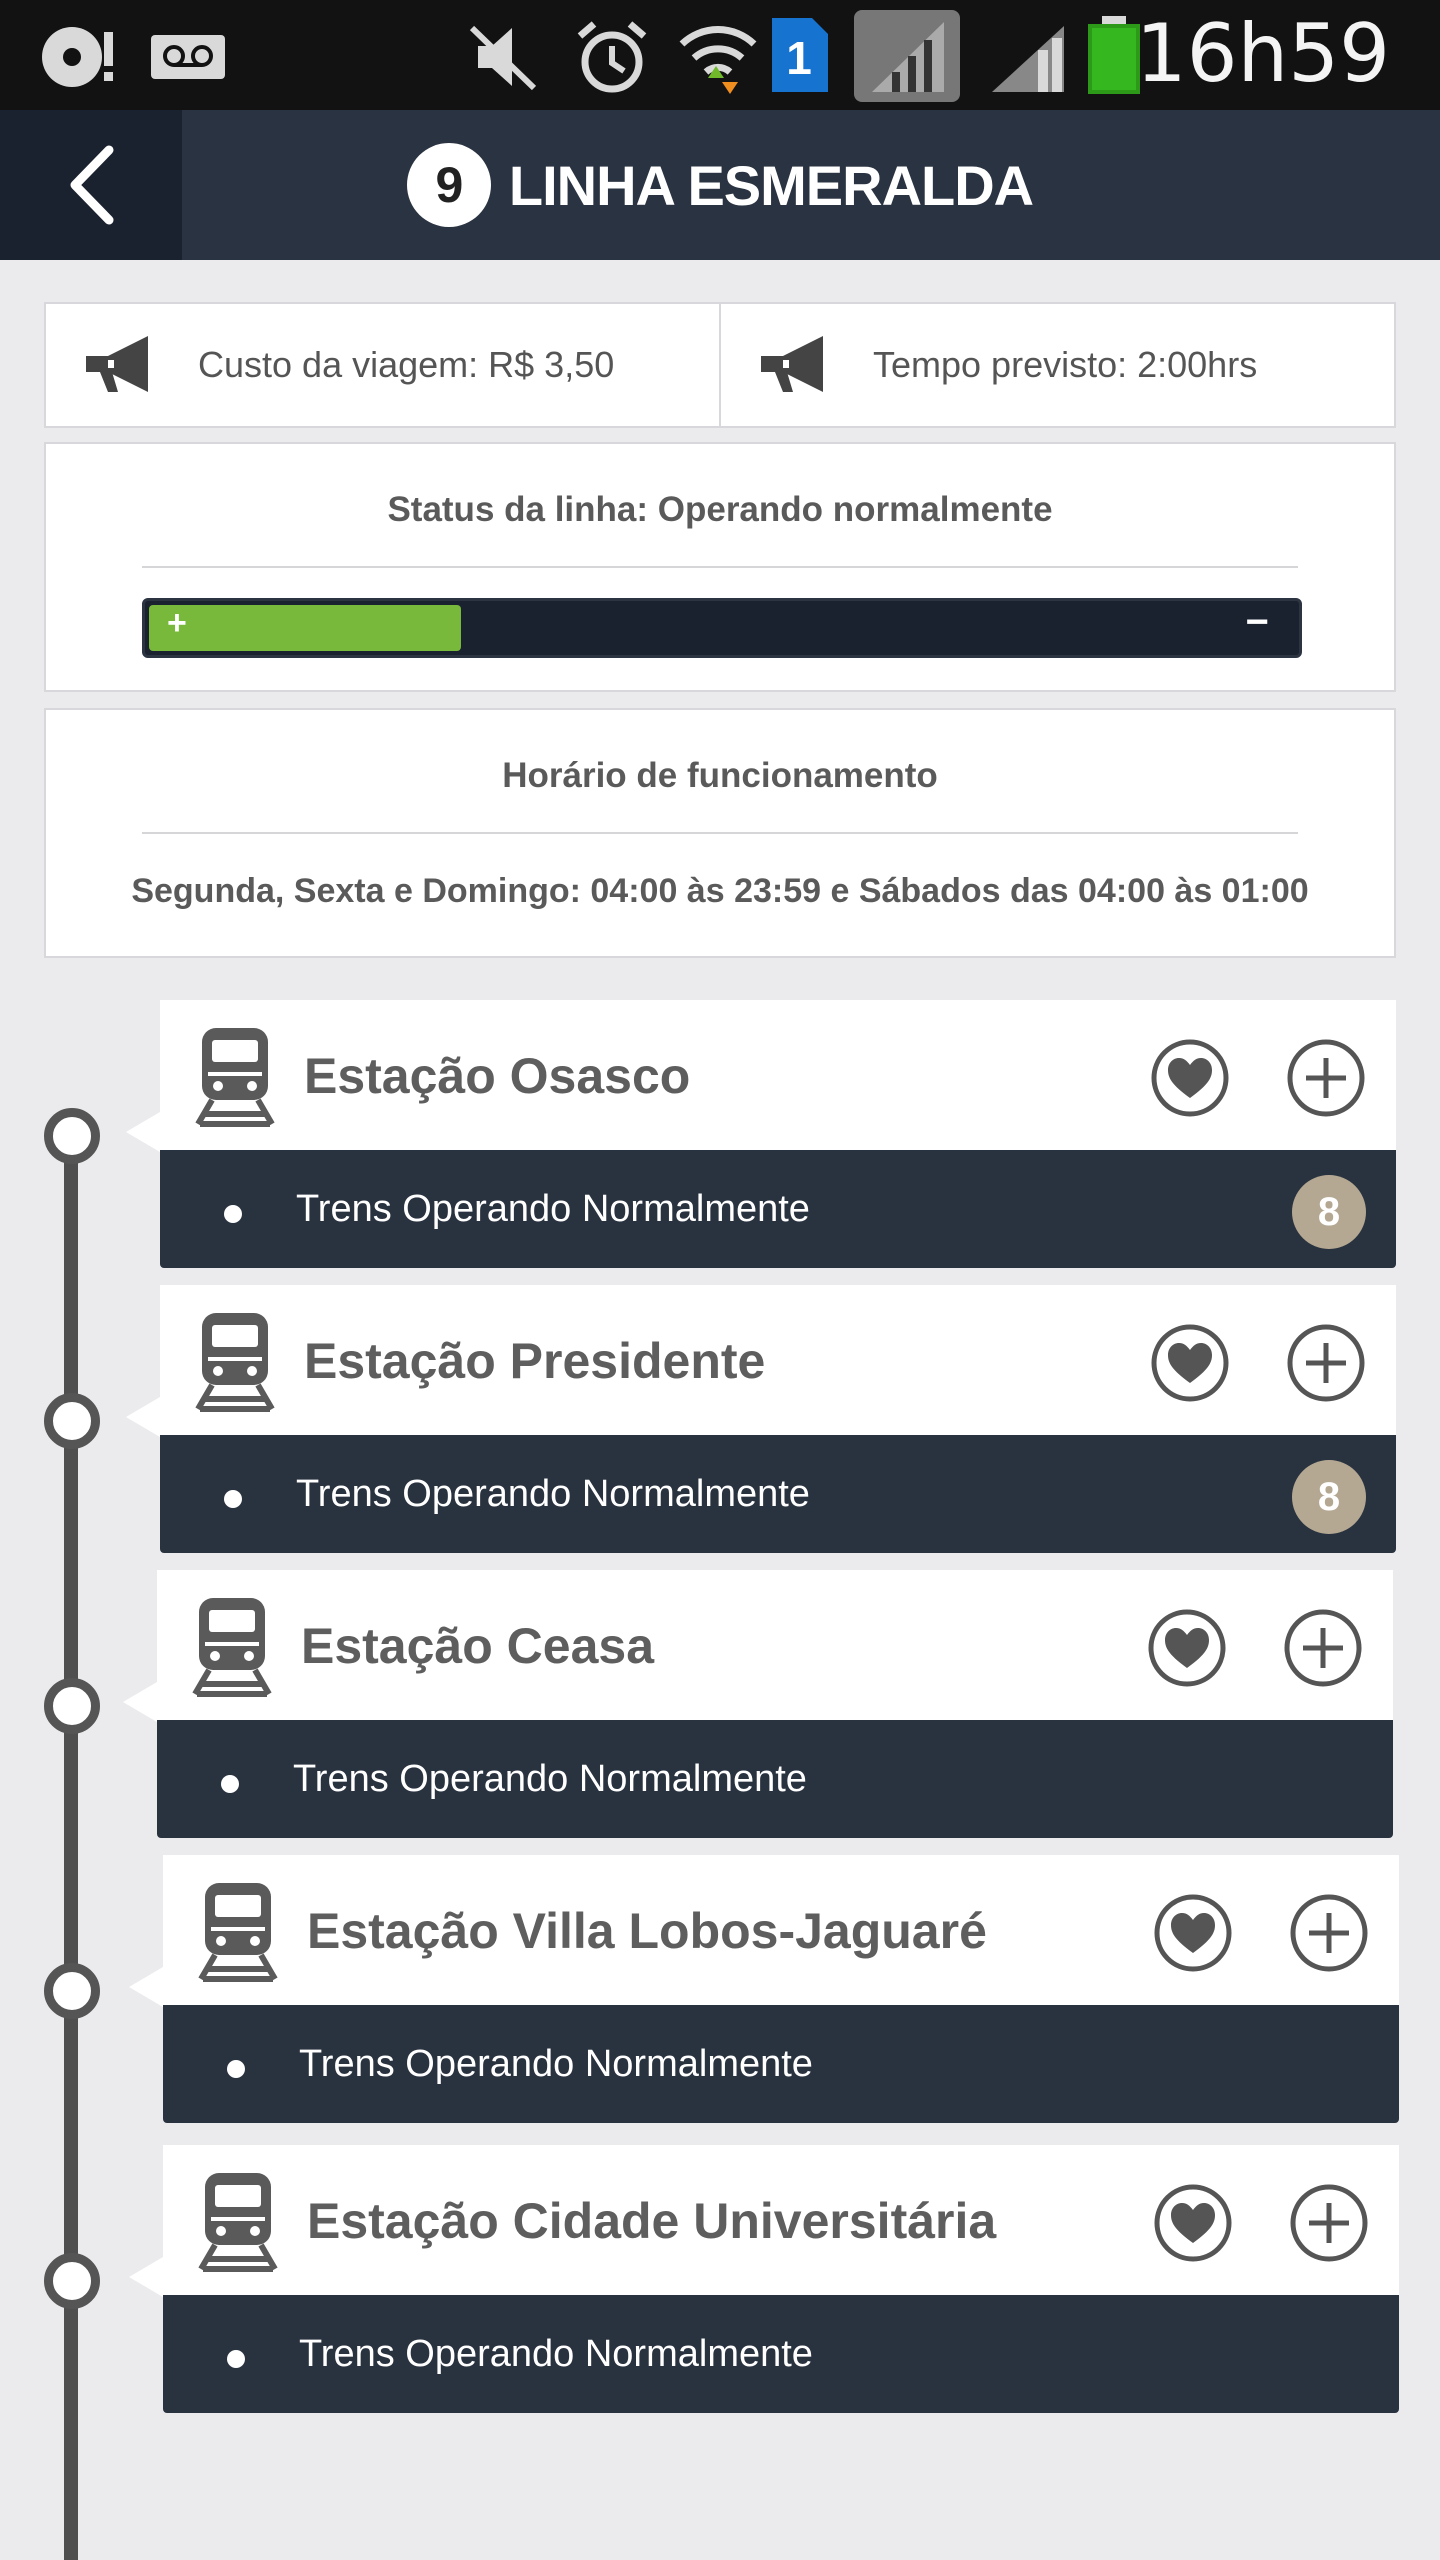 The width and height of the screenshot is (1440, 2560). Describe the element at coordinates (722, 628) in the screenshot. I see `line-status-meter: + −` at that location.